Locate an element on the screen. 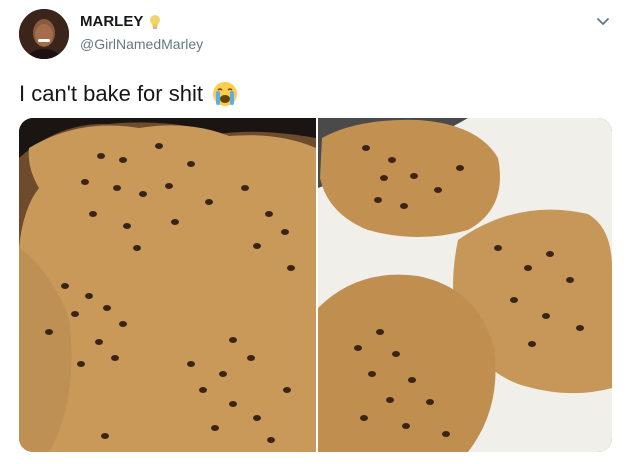 The image size is (634, 464). avatar is located at coordinates (44, 34).